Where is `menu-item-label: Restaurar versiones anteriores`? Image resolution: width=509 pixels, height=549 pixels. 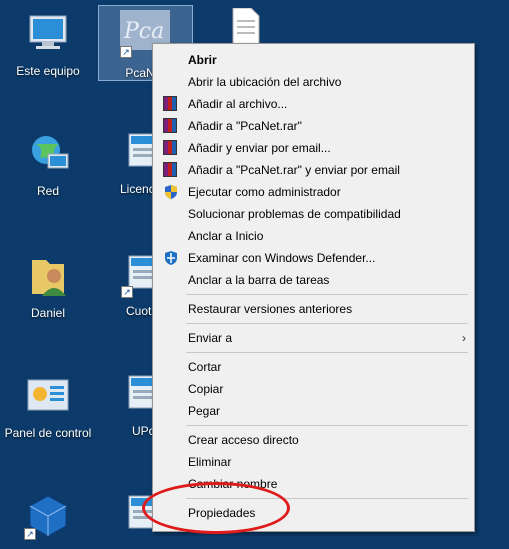
menu-item-label: Restaurar versiones anteriores is located at coordinates (270, 309).